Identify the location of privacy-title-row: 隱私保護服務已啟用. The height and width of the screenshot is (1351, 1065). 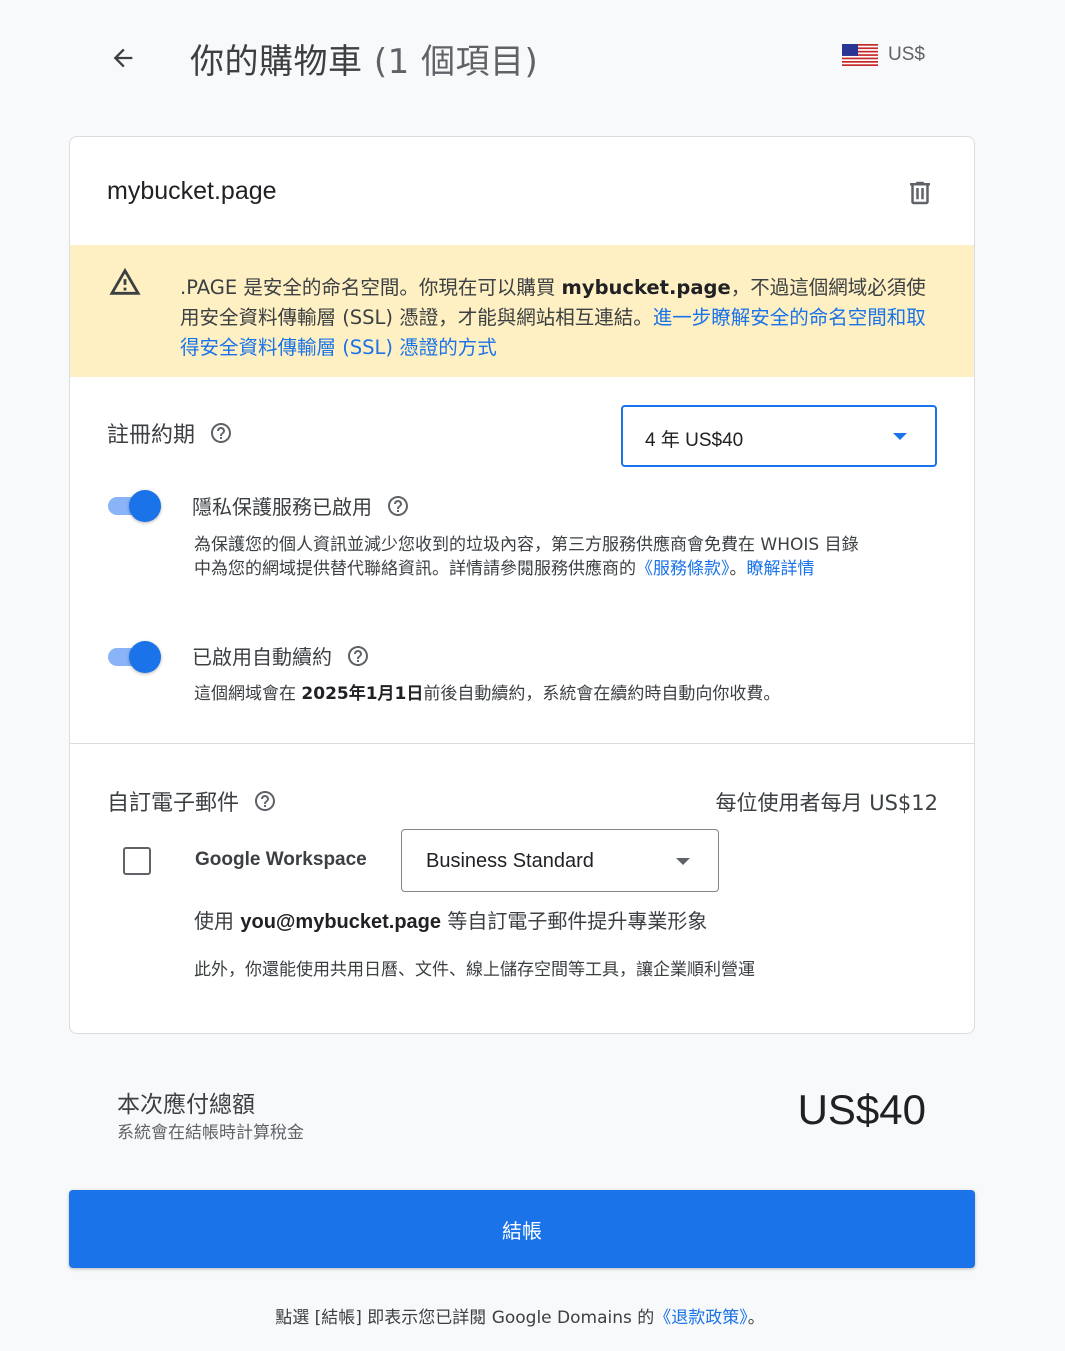
(301, 505).